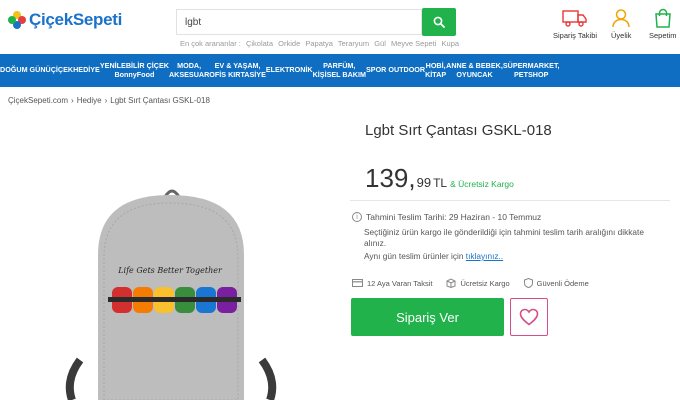  Describe the element at coordinates (414, 256) in the screenshot. I see `same-day-text: Aynı gün teslim ürünler için` at that location.